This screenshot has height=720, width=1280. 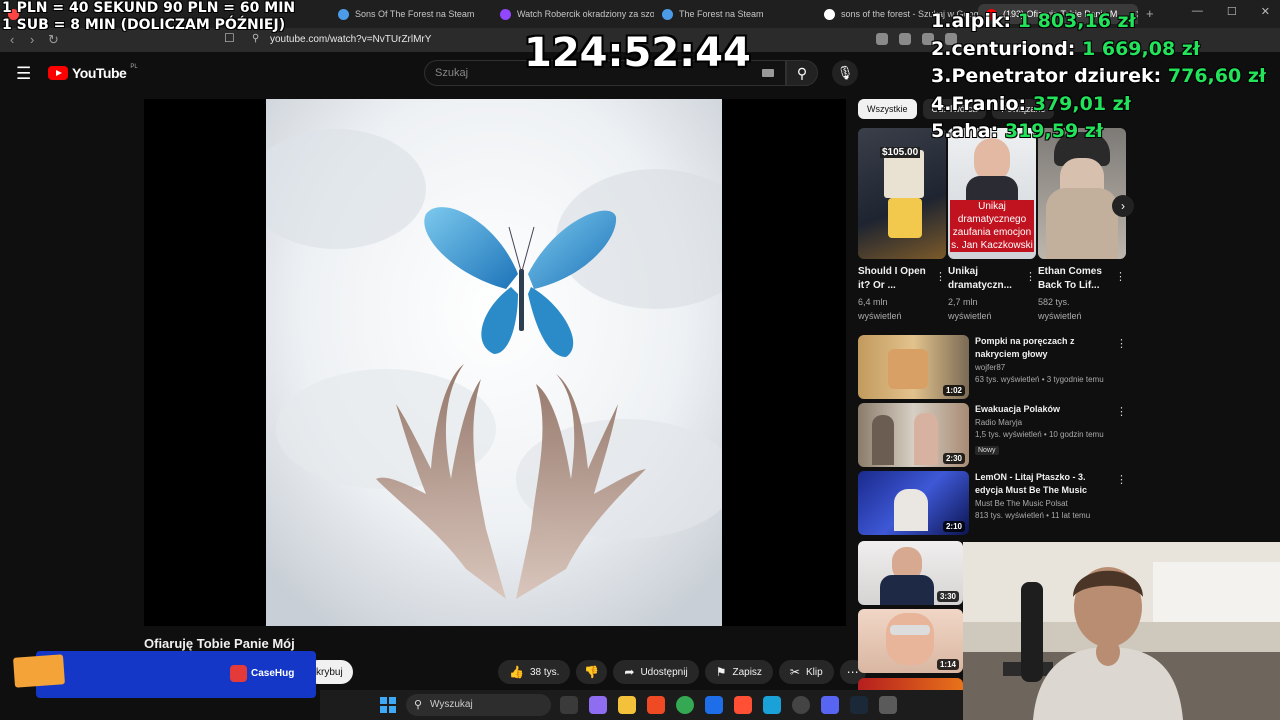 I want to click on share-label: Udostępnij, so click(x=664, y=672).